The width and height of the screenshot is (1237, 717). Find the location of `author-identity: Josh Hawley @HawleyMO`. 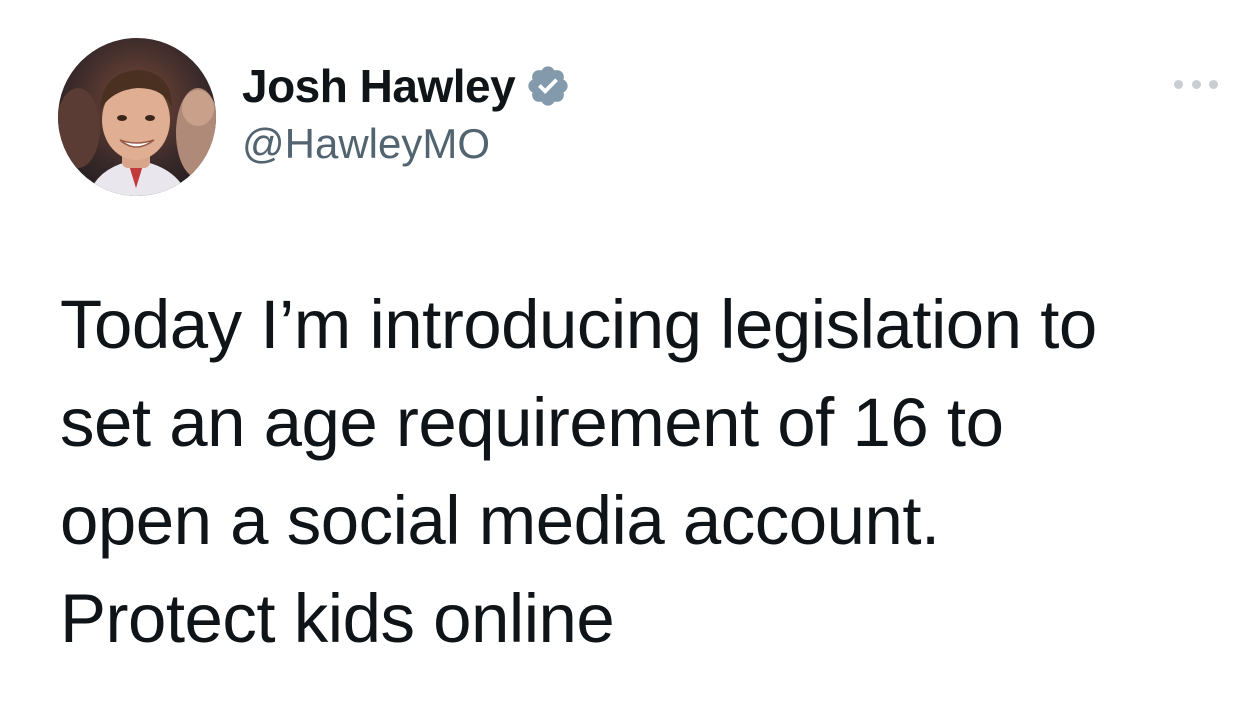

author-identity: Josh Hawley @HawleyMO is located at coordinates (406, 111).